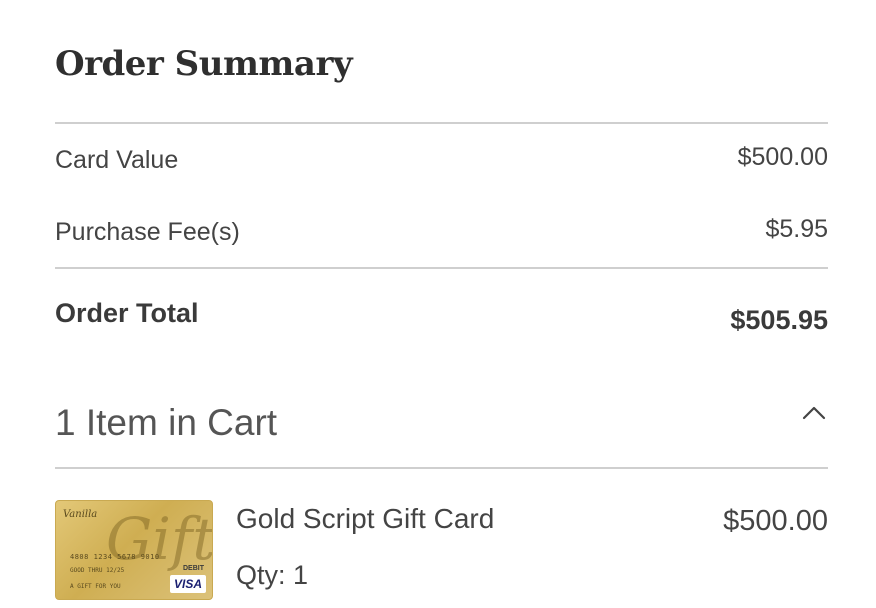 The image size is (876, 608). What do you see at coordinates (95, 586) in the screenshot?
I see `card-gift-text: A GIFT FOR YOU` at bounding box center [95, 586].